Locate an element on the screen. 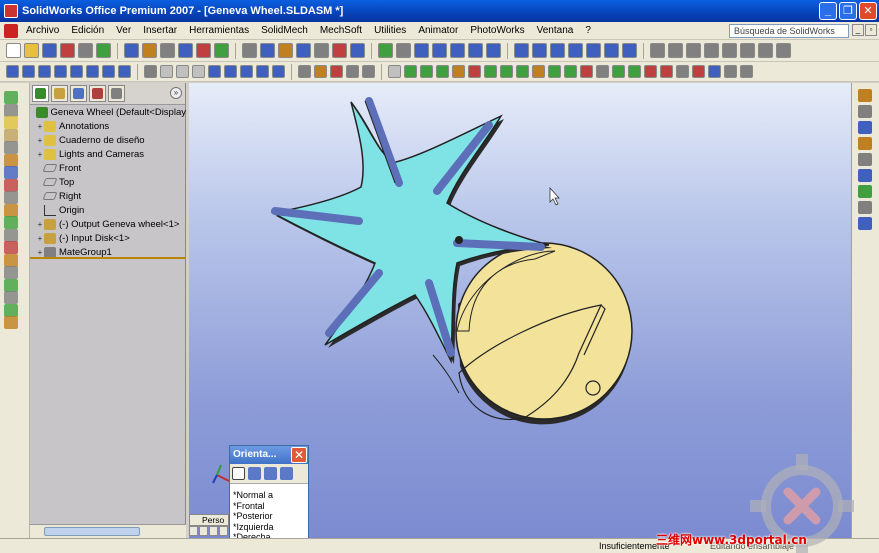 This screenshot has width=879, height=553. orientation-close-button: ✕ is located at coordinates (299, 455).